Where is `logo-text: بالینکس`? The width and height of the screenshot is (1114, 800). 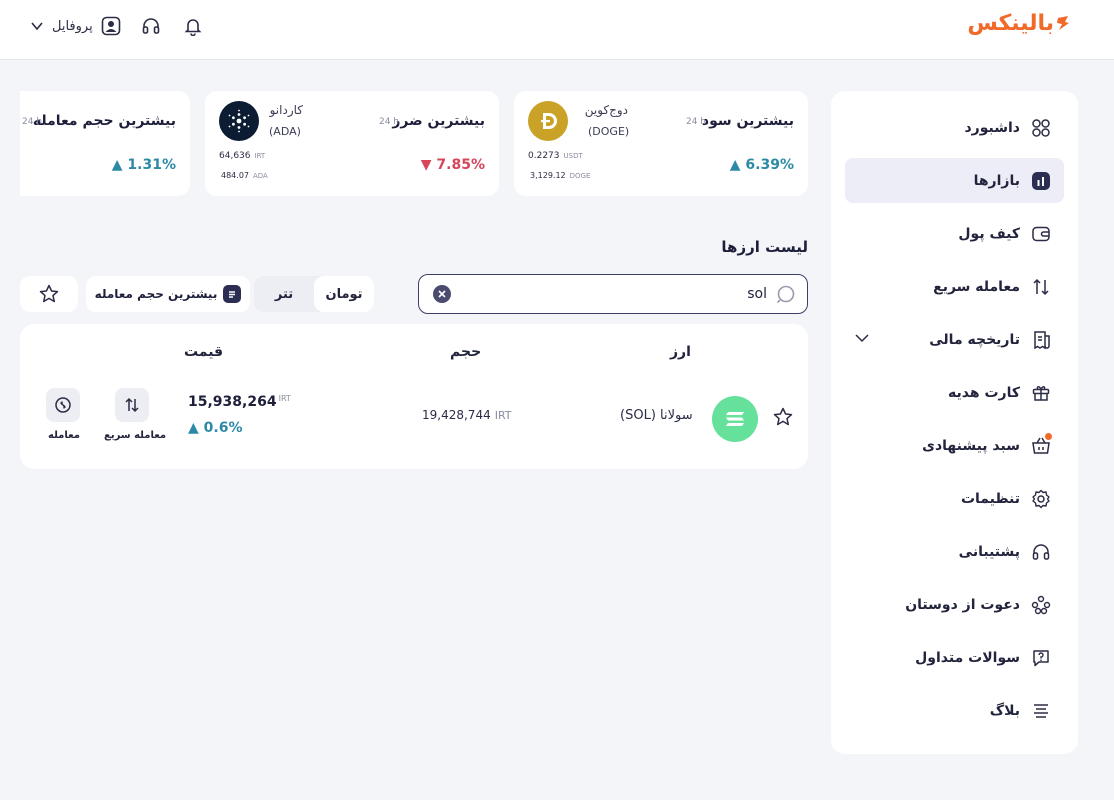
logo-text: بالینکس is located at coordinates (1010, 23).